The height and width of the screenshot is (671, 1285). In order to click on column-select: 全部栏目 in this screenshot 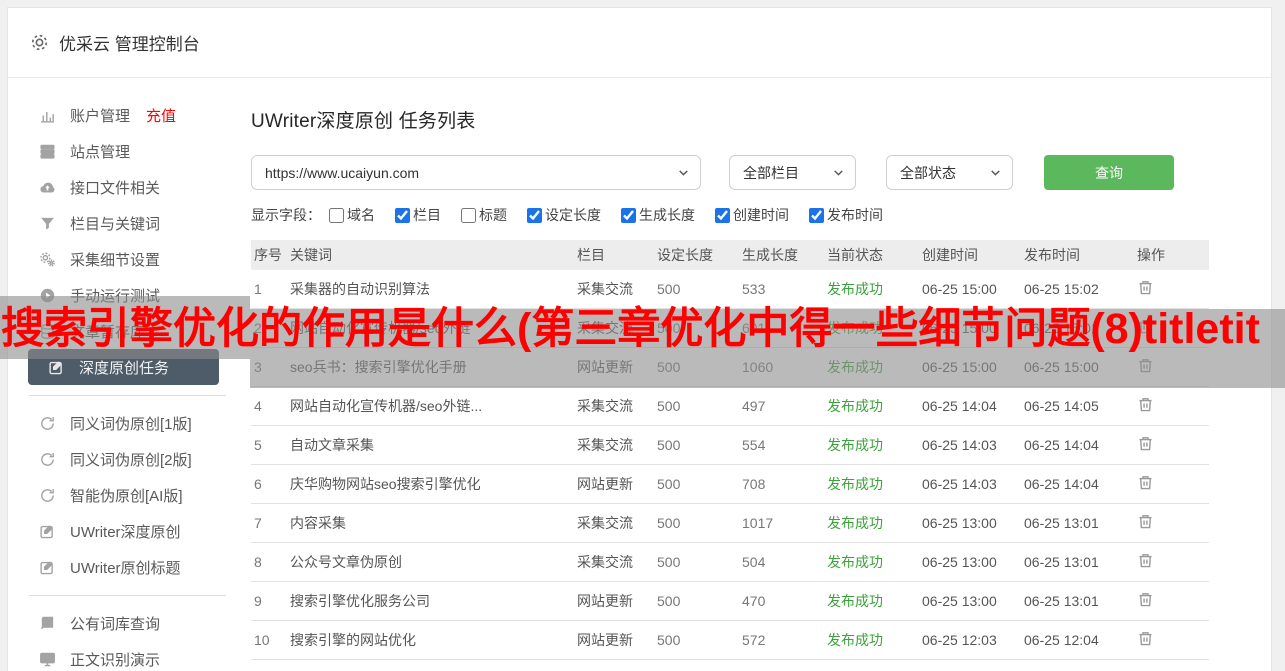, I will do `click(792, 172)`.